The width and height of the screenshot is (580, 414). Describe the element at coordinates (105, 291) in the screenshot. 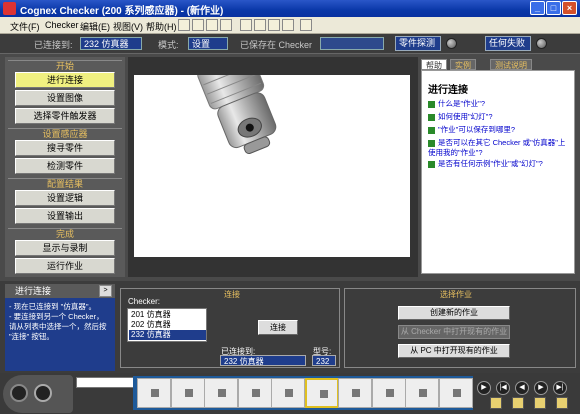

I see `next-step-button: >` at that location.